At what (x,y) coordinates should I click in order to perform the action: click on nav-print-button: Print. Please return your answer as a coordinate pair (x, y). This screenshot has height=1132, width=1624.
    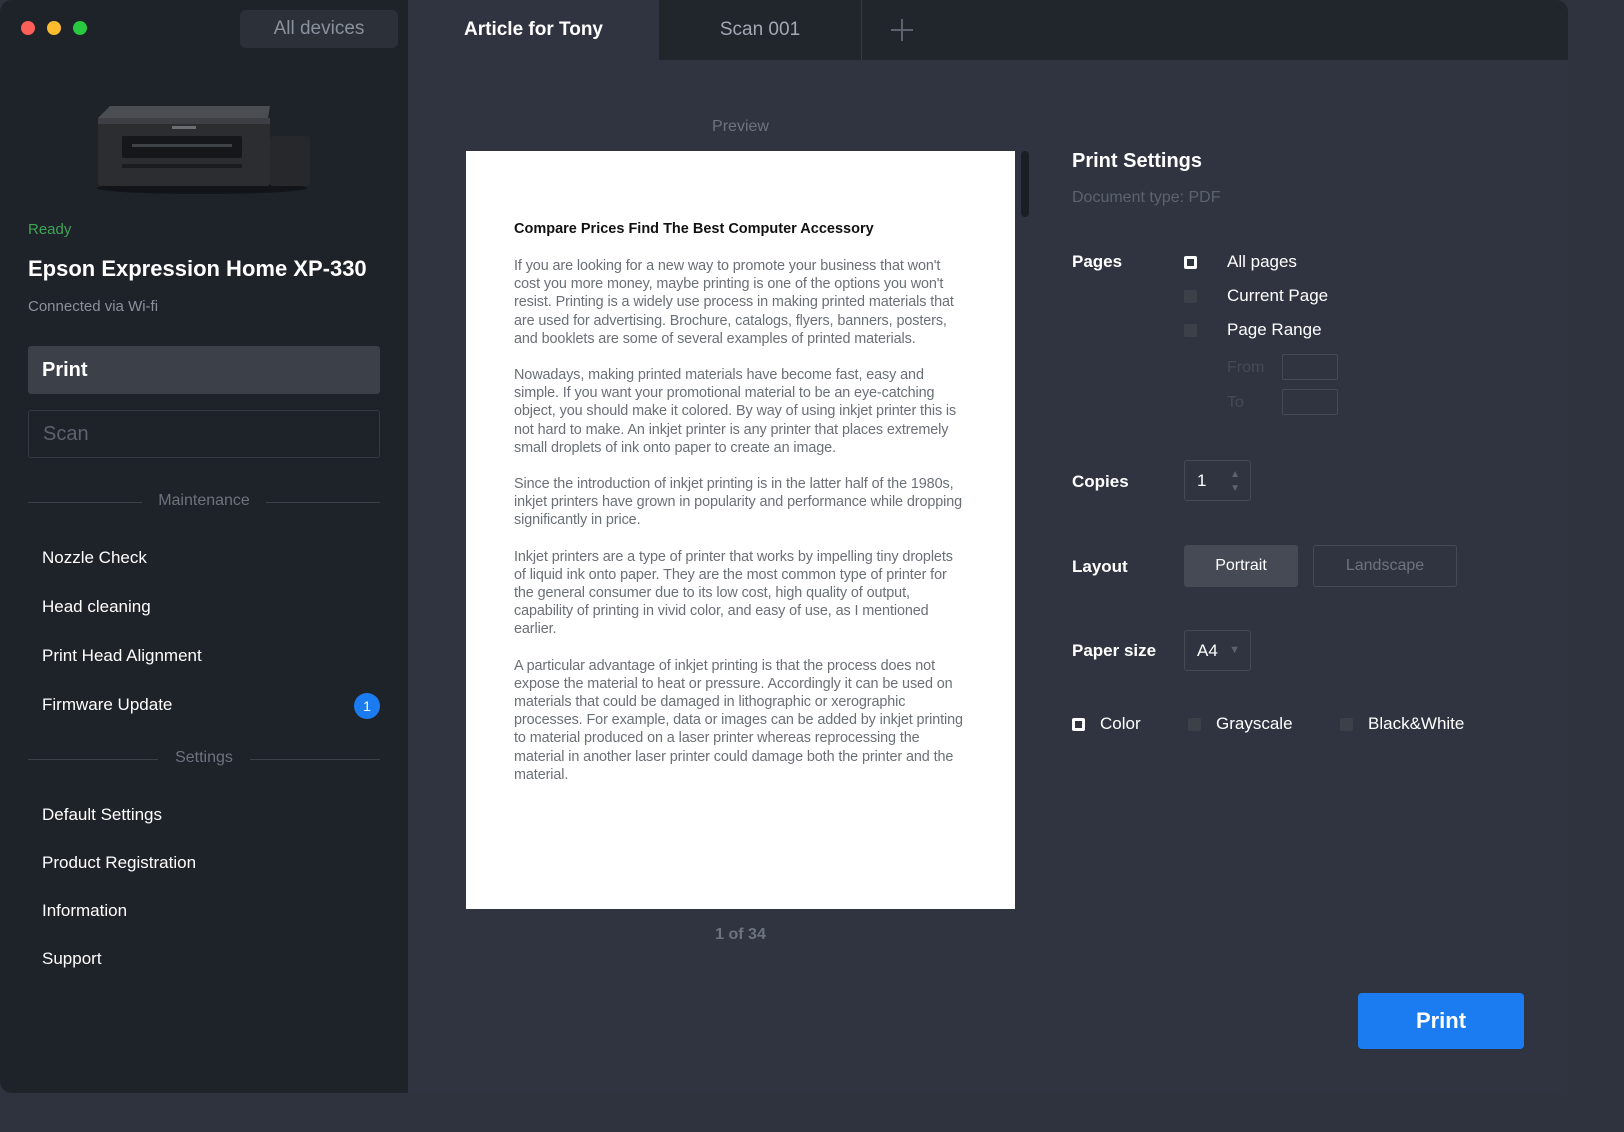
    Looking at the image, I should click on (204, 370).